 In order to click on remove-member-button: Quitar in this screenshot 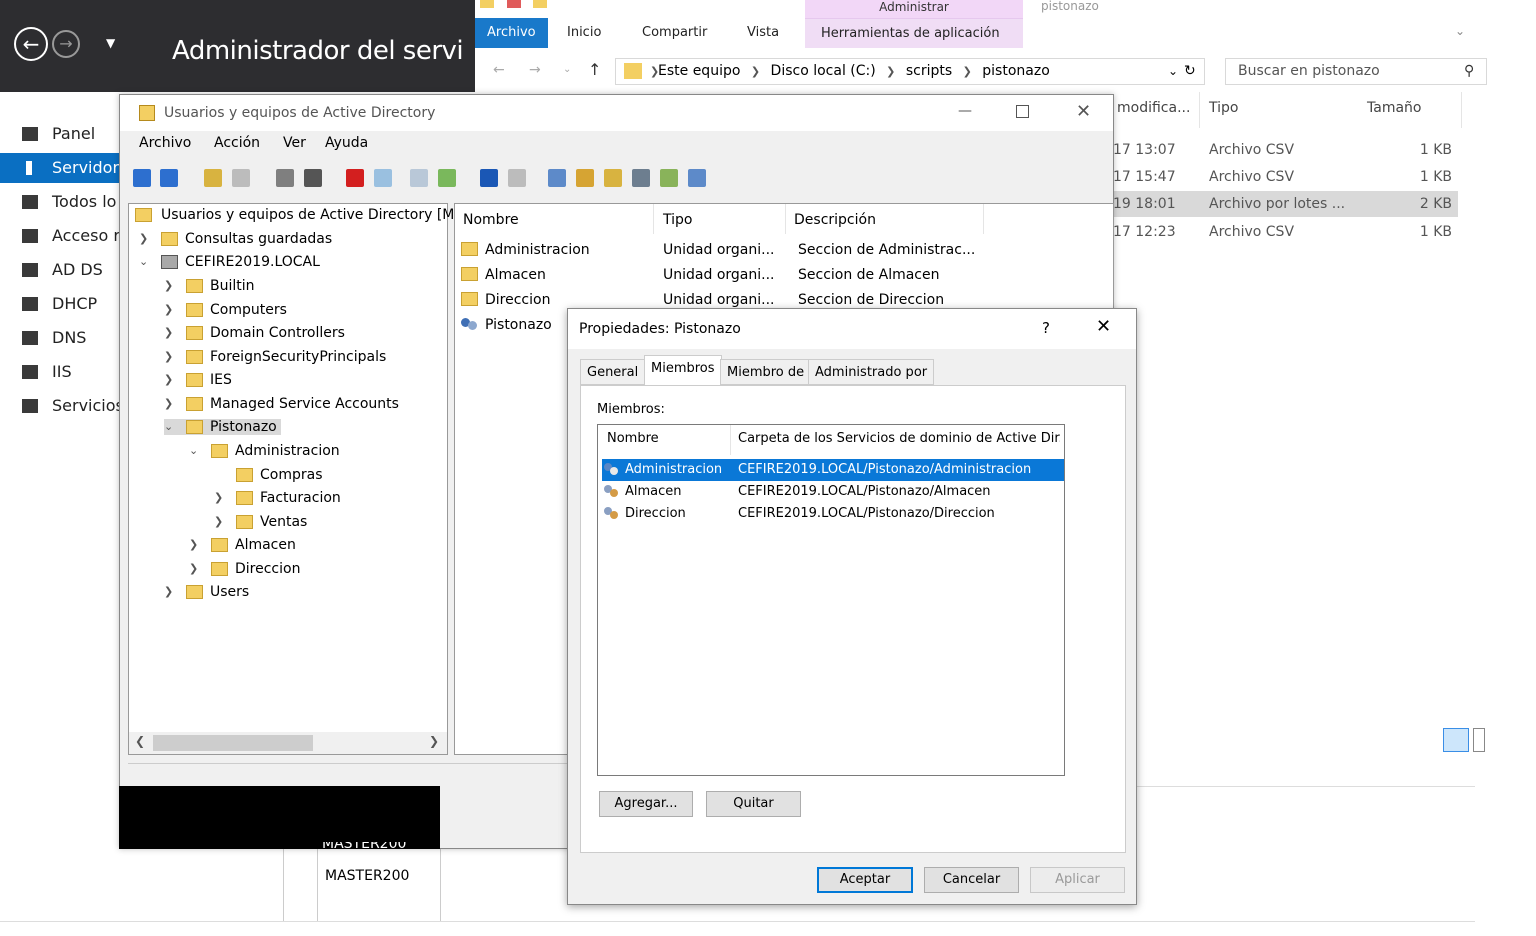, I will do `click(753, 804)`.